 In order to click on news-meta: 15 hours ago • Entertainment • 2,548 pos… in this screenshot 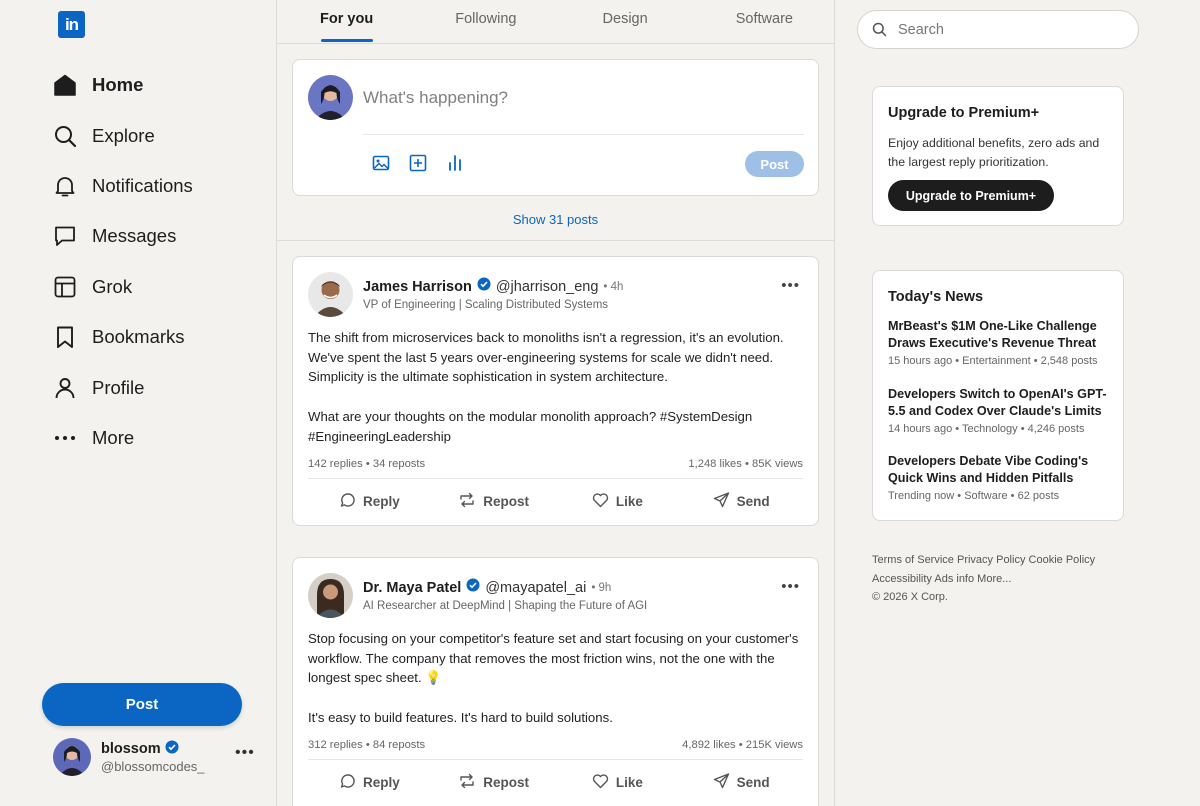, I will do `click(993, 361)`.